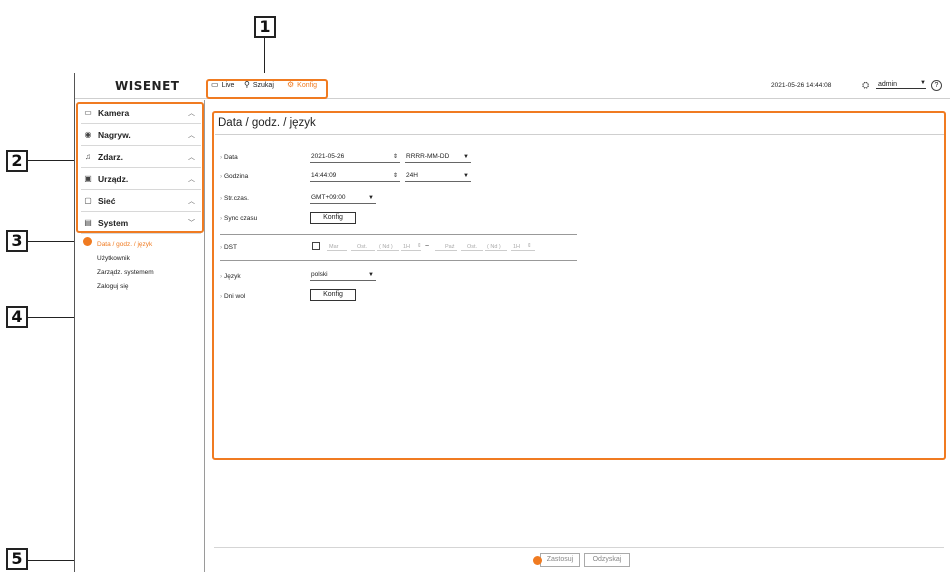 This screenshot has height=572, width=950. I want to click on help-icon: ?, so click(936, 85).